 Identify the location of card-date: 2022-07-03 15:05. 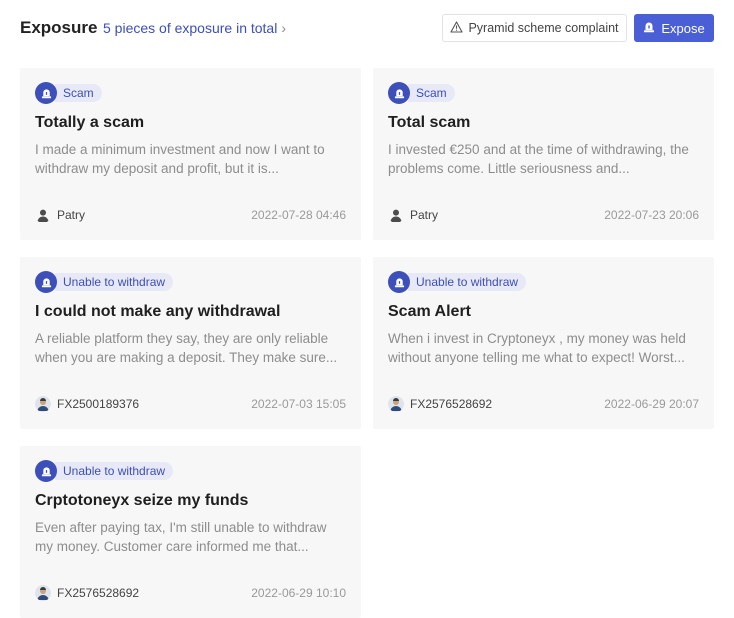
(298, 404).